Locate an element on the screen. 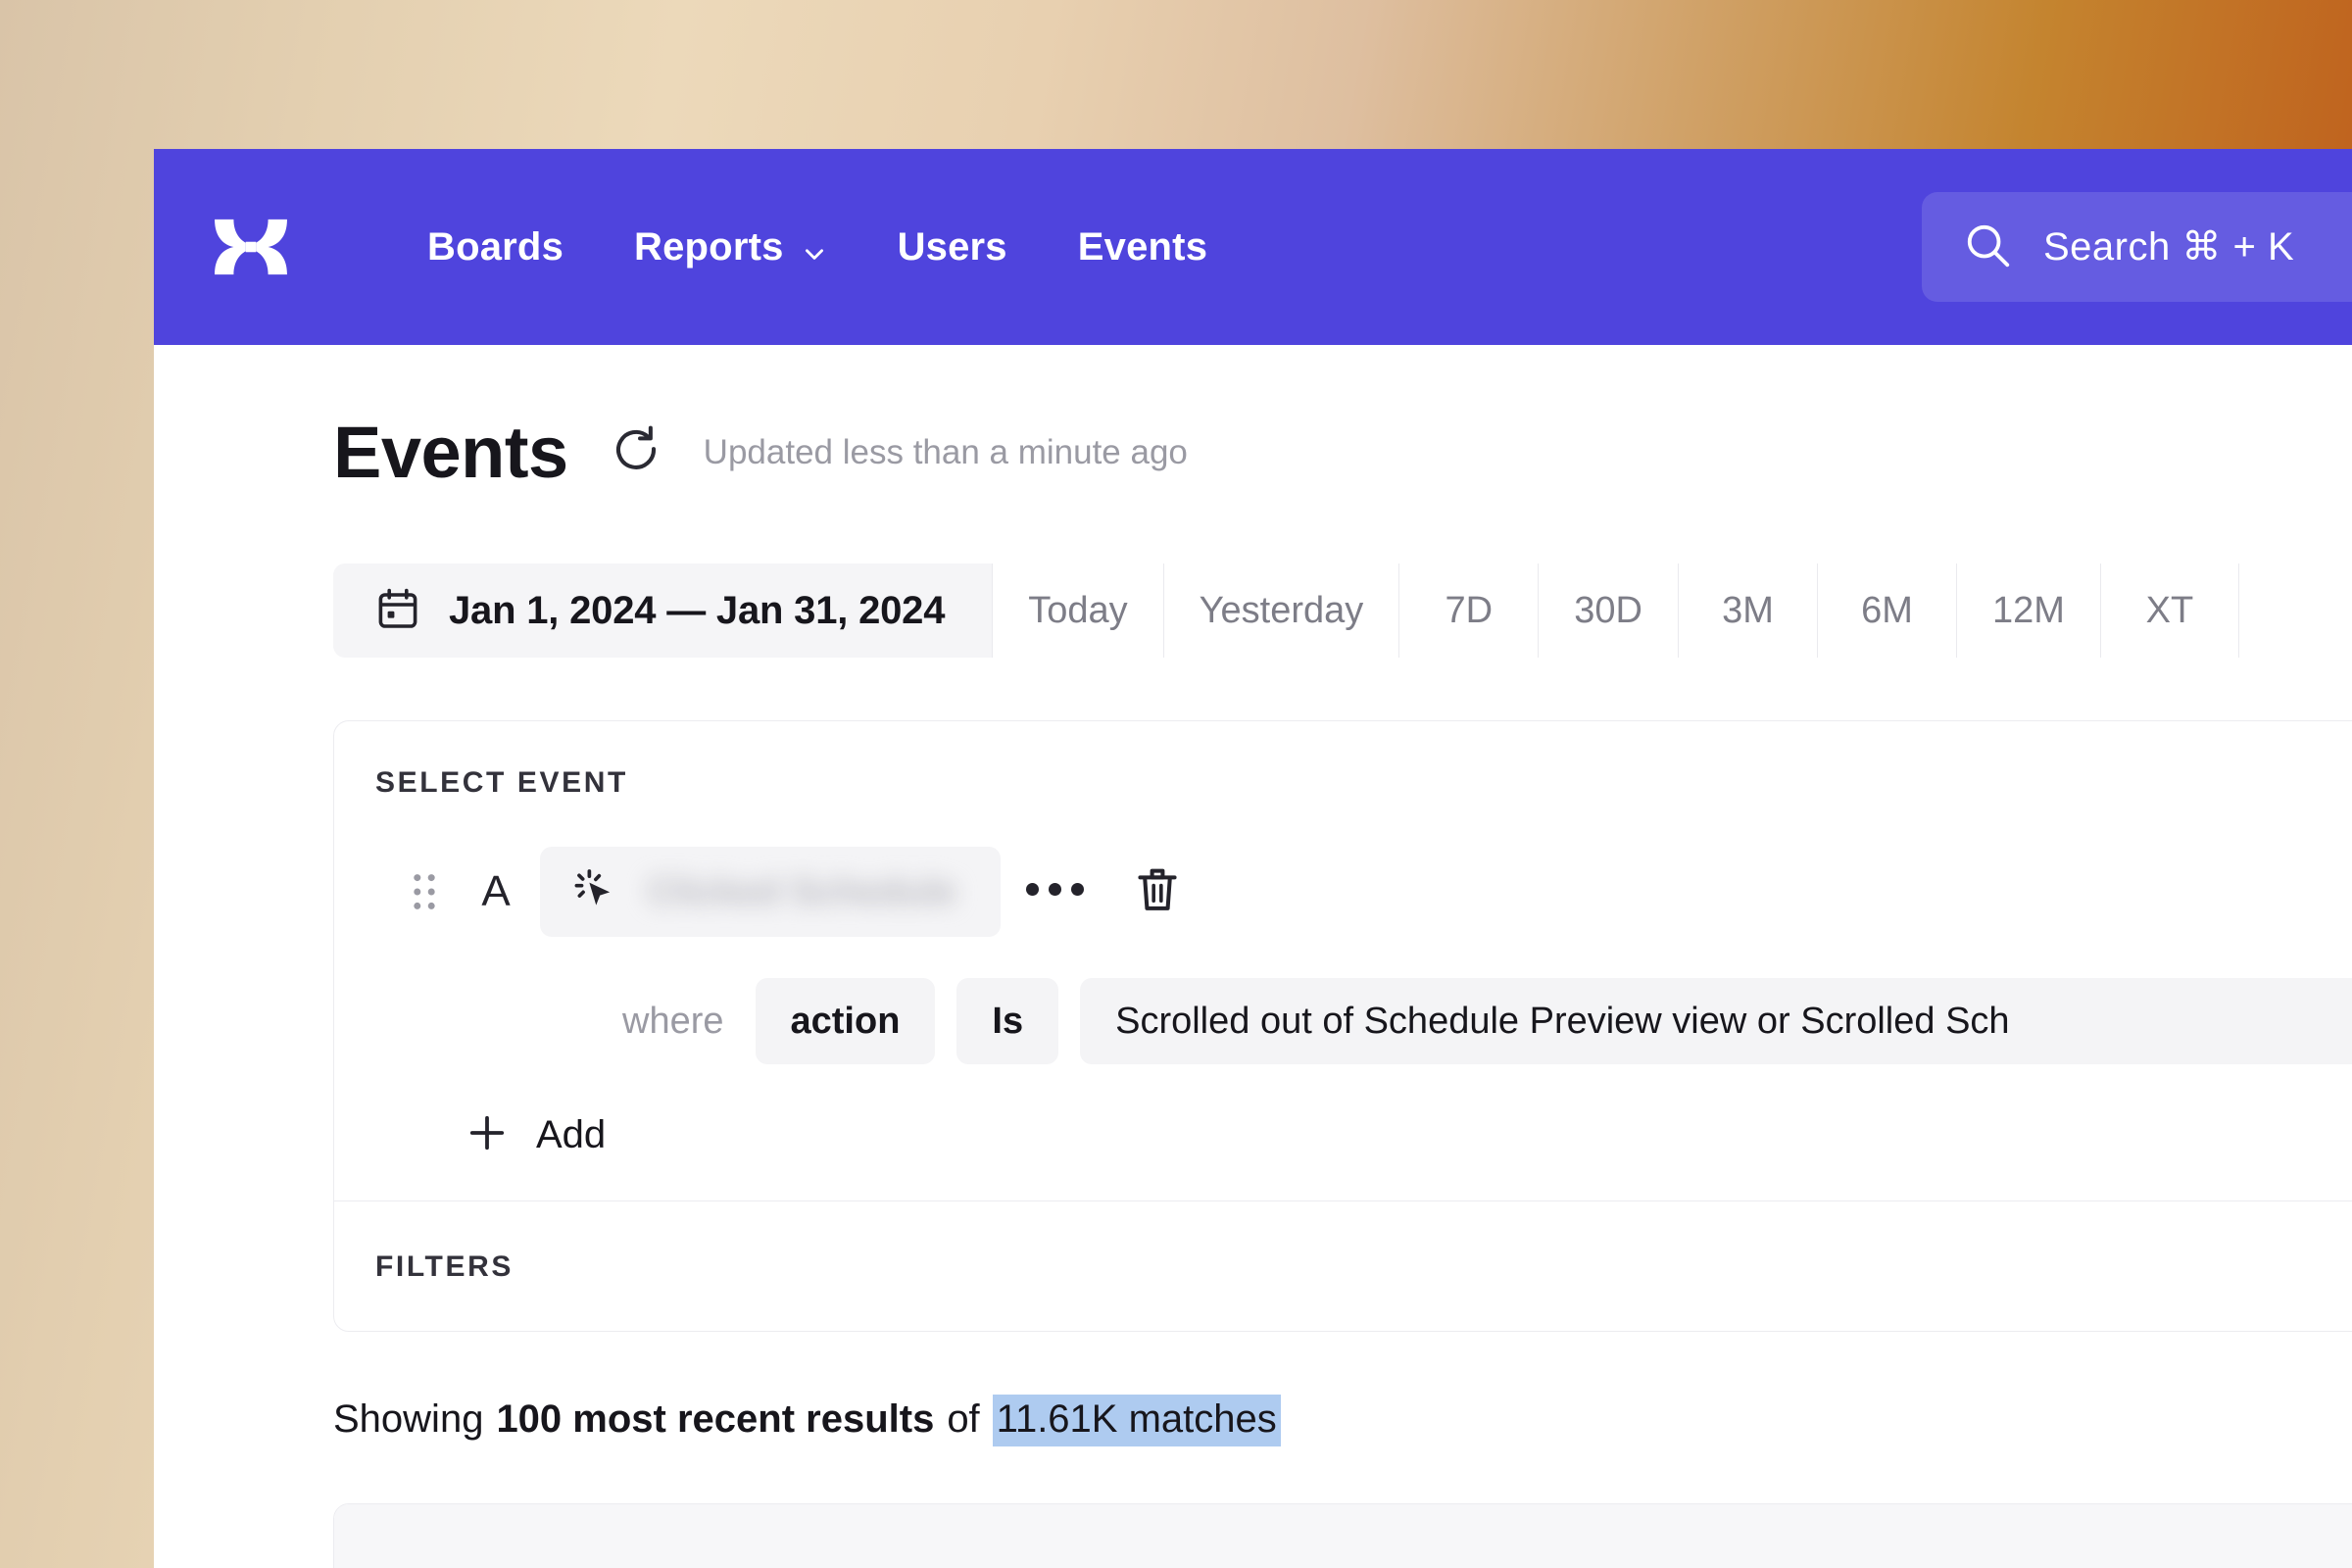 This screenshot has height=1568, width=2352. search-placeholder: Search ⌘ + K is located at coordinates (2169, 247).